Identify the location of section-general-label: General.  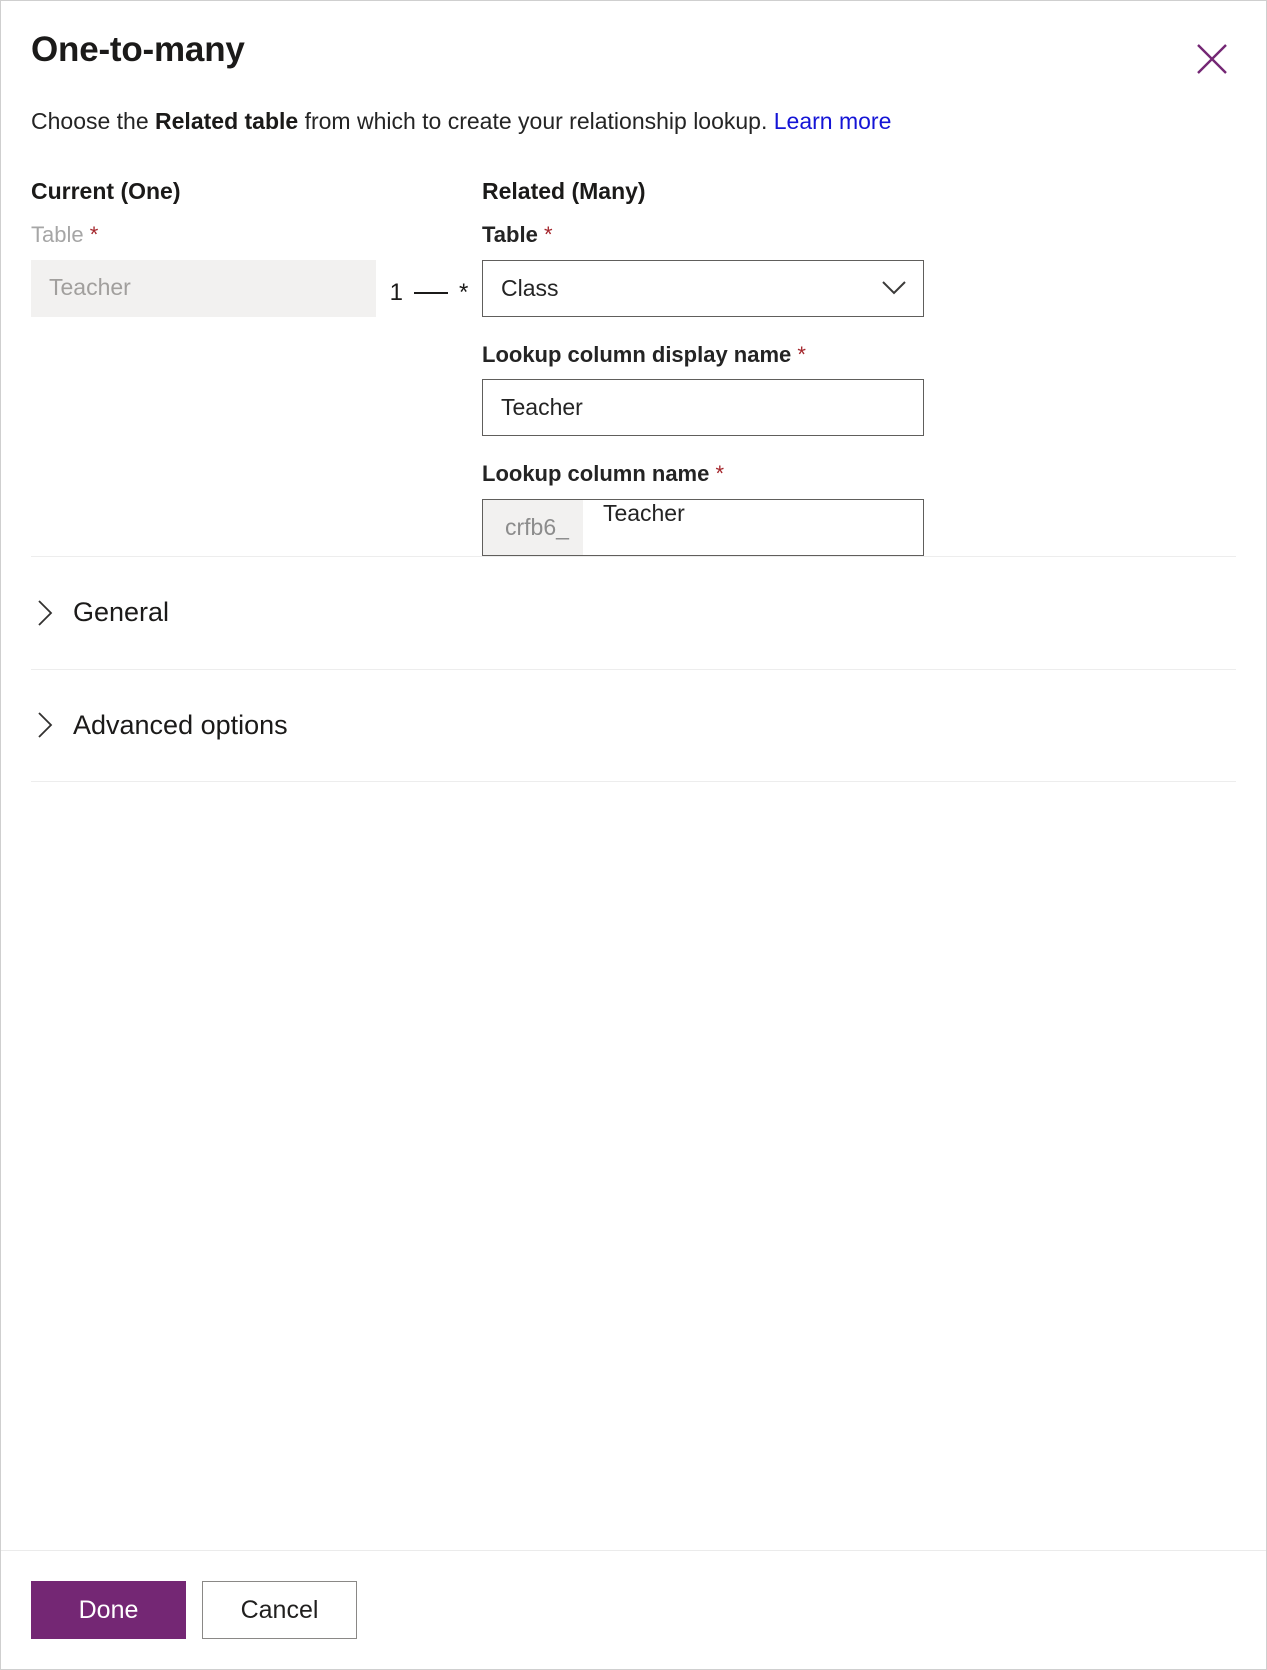
(121, 612).